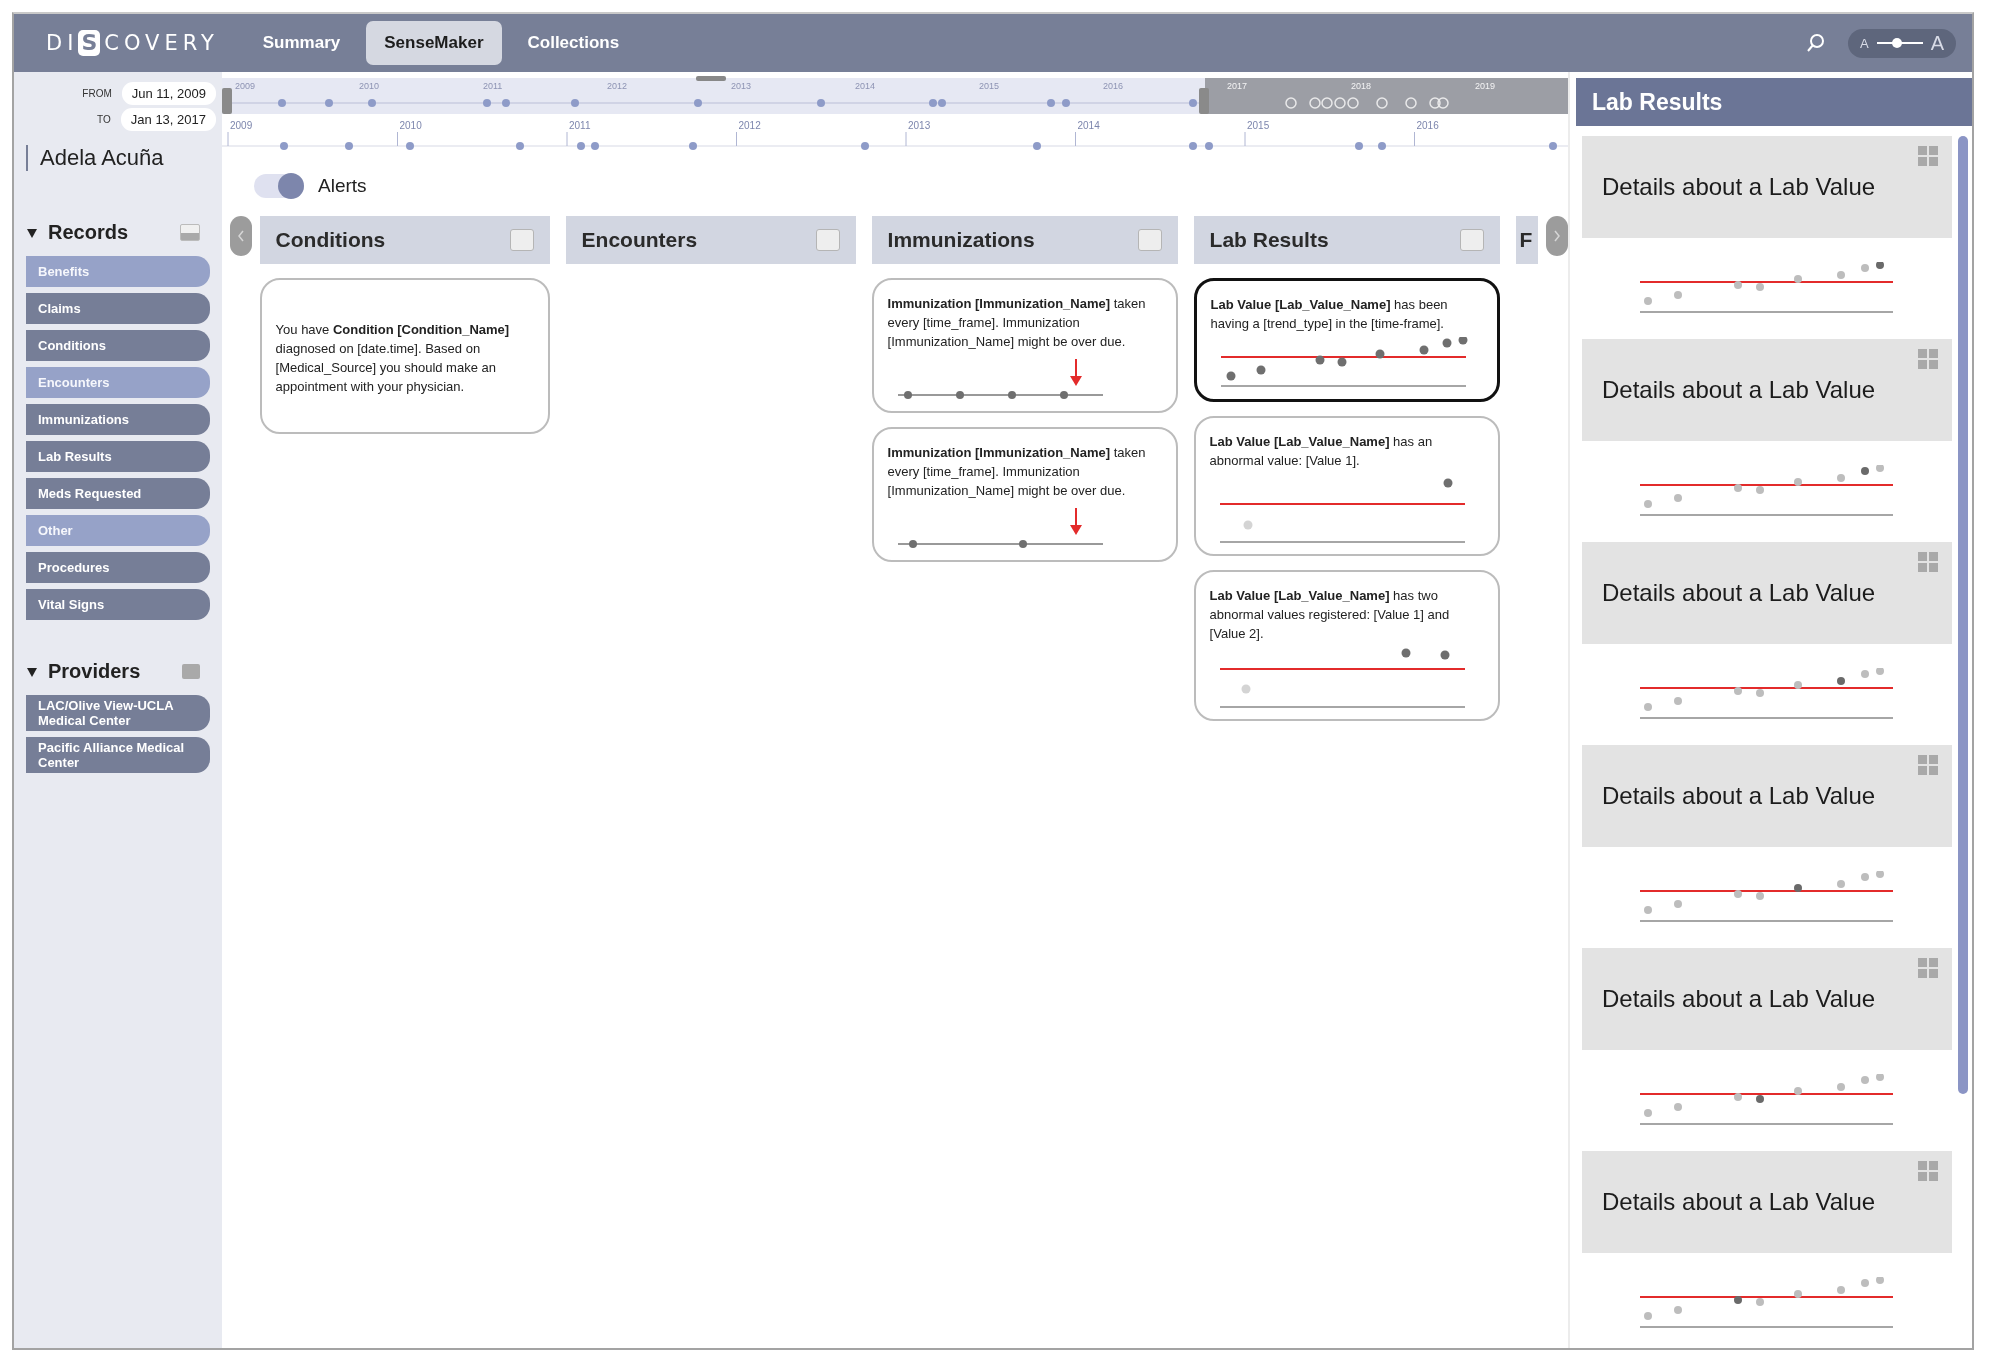 The image size is (1990, 1362). I want to click on year-label: 2013, so click(919, 125).